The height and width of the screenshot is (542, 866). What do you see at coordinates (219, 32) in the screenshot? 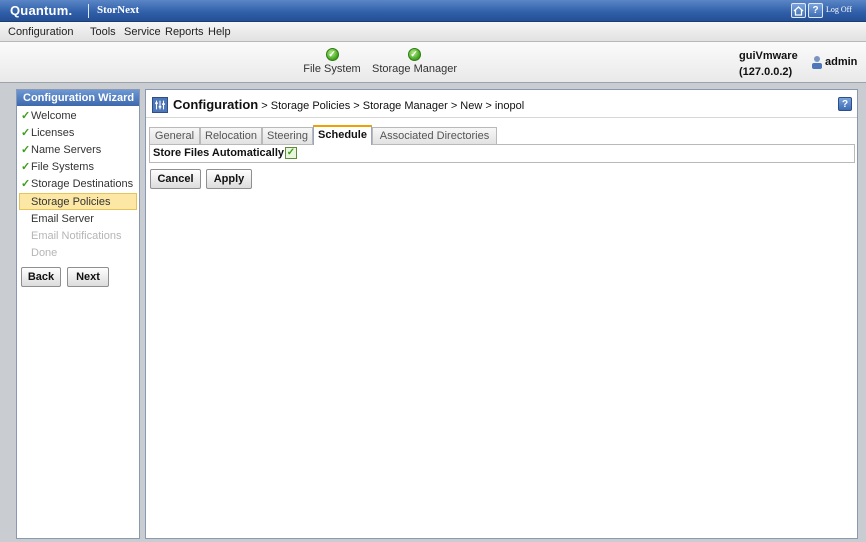
I see `menu-help: Help` at bounding box center [219, 32].